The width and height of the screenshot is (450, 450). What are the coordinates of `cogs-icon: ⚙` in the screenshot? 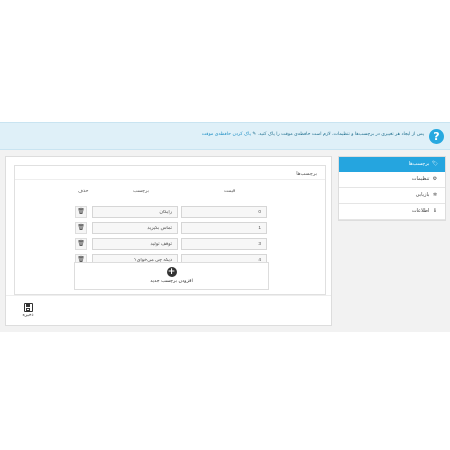 It's located at (435, 179).